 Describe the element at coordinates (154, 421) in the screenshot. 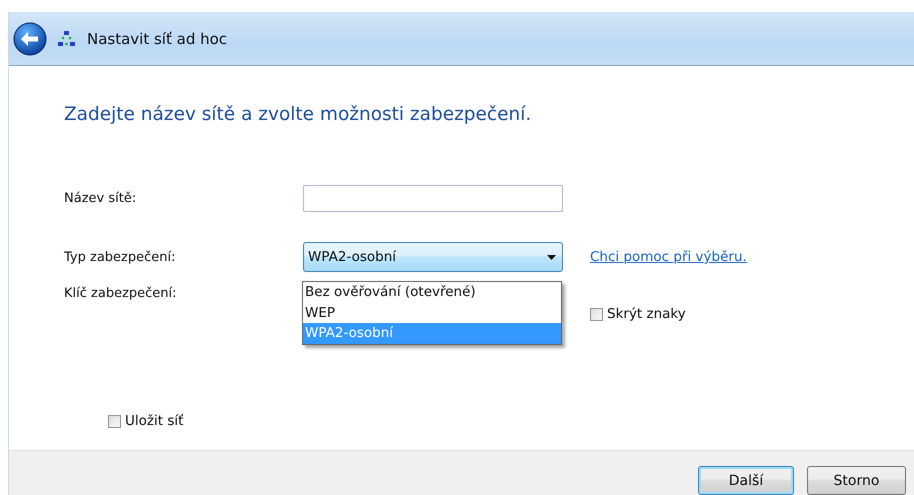

I see `checkbox-label: Uložit síť` at that location.